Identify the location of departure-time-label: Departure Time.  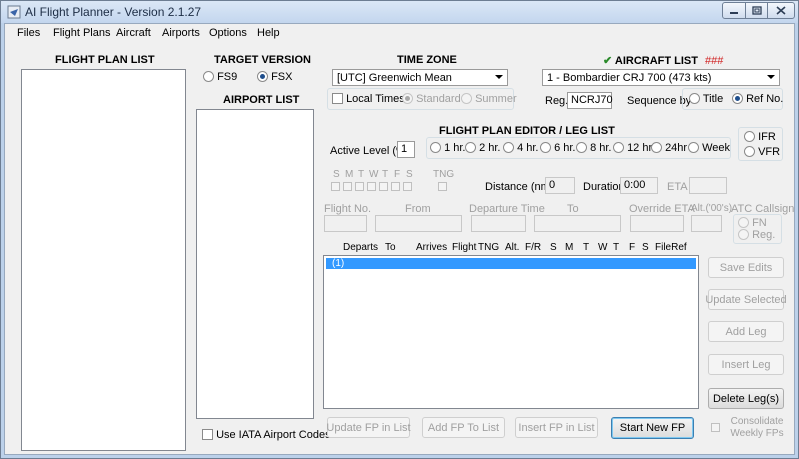
(507, 209).